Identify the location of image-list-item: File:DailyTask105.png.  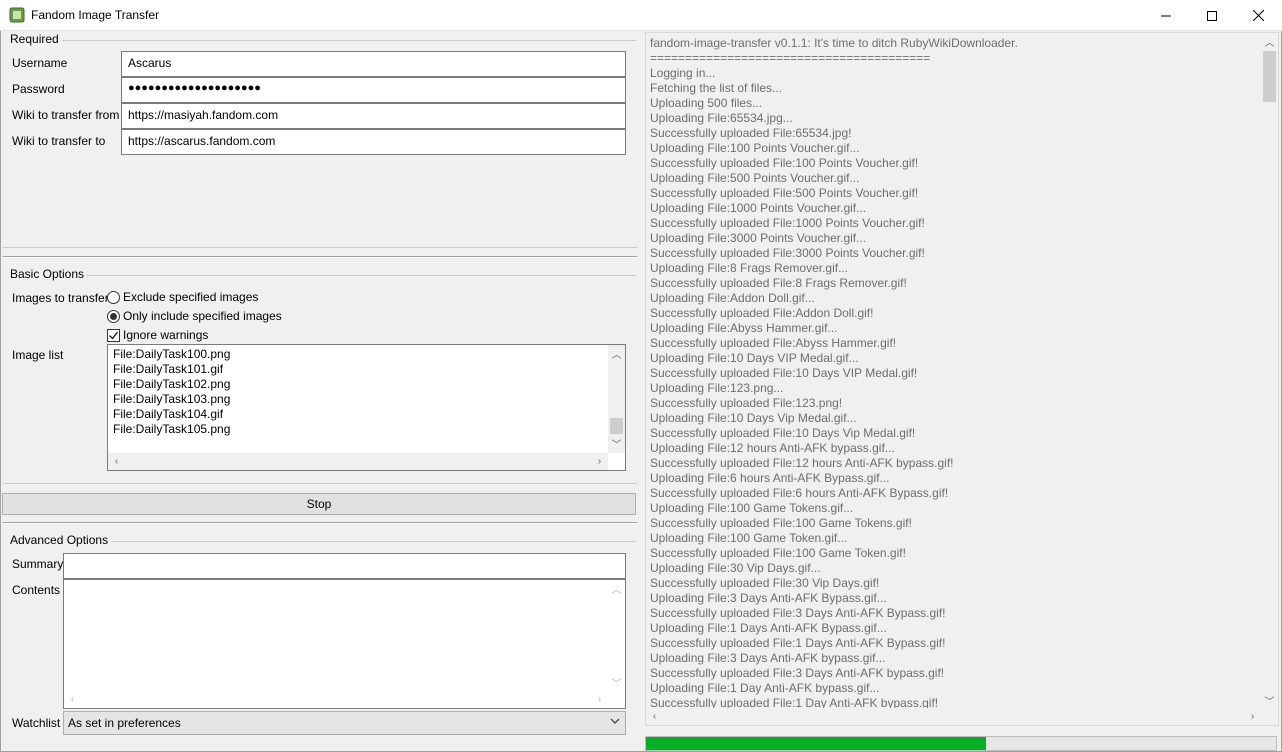
(172, 429).